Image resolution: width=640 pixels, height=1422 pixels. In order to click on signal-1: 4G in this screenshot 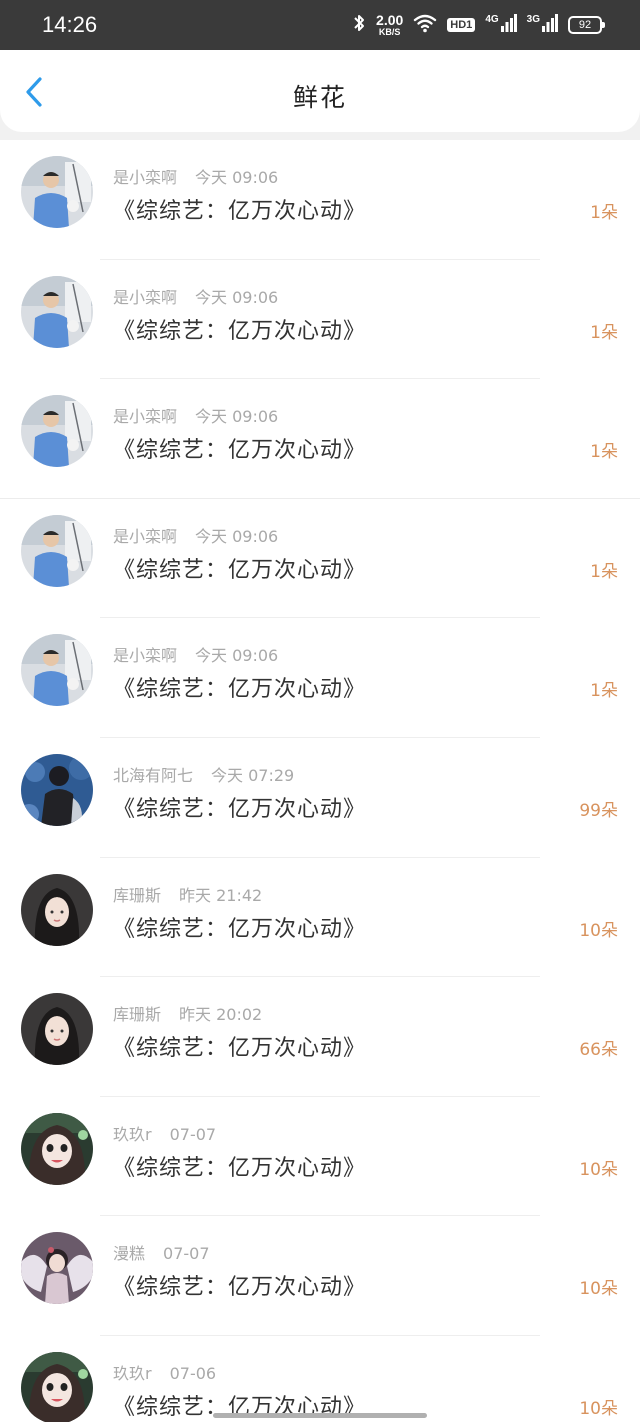, I will do `click(501, 25)`.